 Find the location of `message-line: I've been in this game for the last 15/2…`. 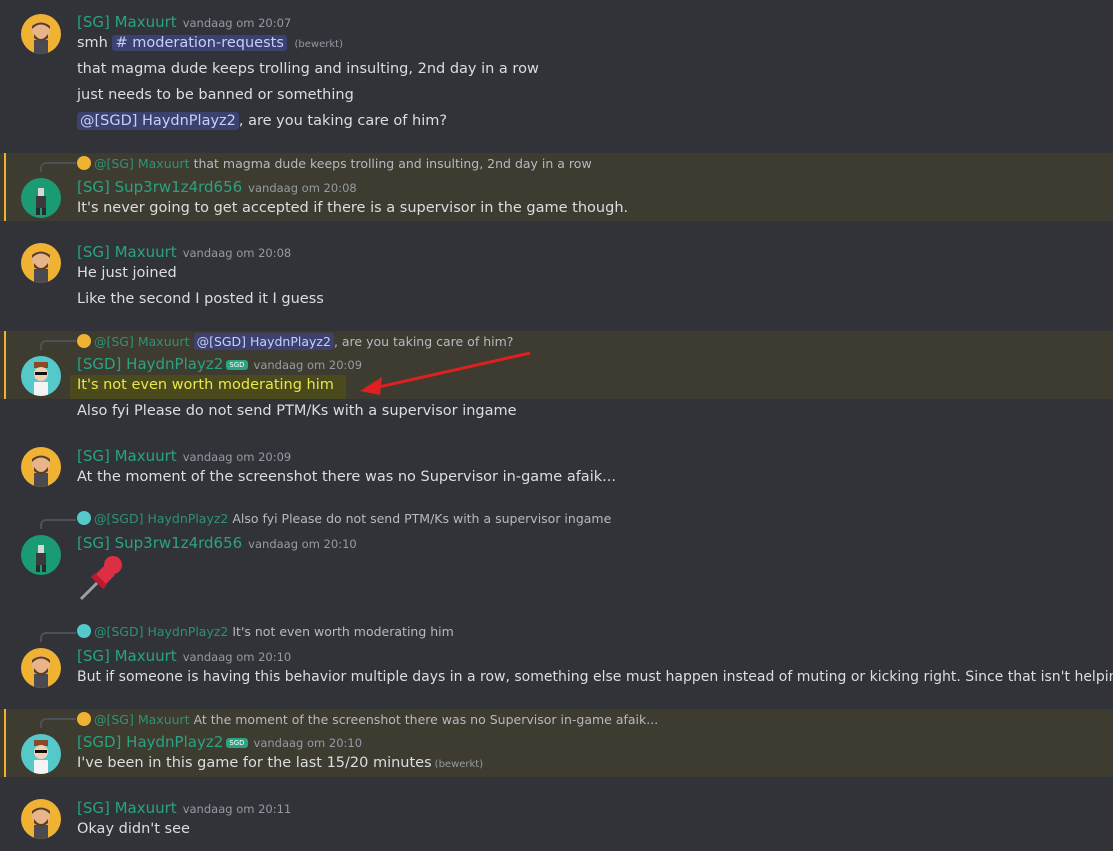

message-line: I've been in this game for the last 15/2… is located at coordinates (280, 763).